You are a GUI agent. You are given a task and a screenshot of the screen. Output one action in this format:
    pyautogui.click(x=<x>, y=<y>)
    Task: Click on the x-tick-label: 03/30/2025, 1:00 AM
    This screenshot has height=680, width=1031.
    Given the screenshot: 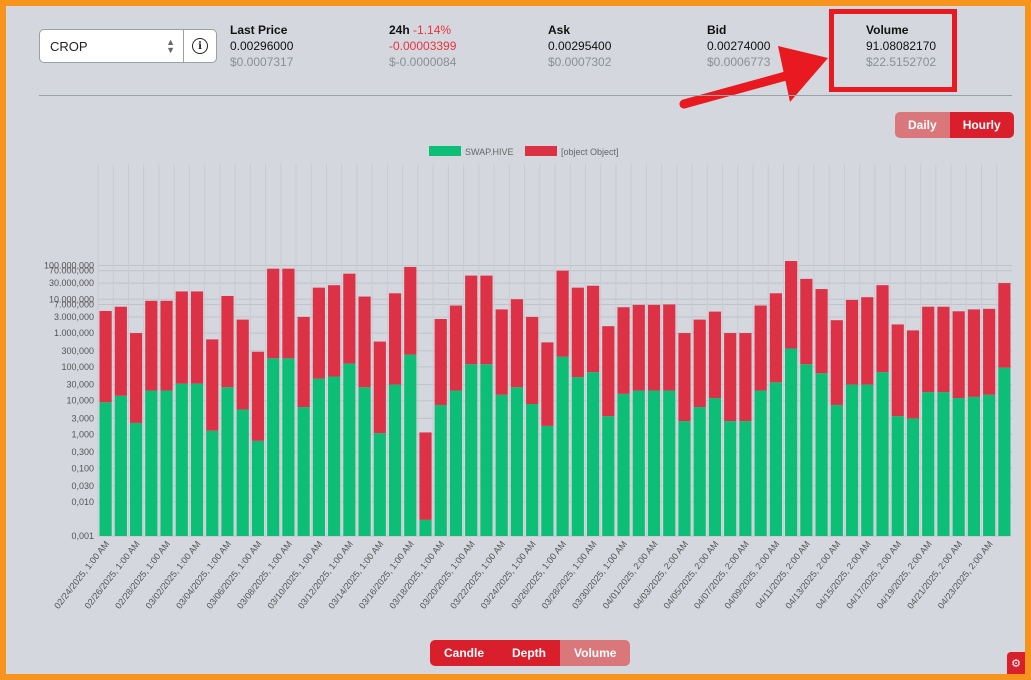 What is the action you would take?
    pyautogui.click(x=599, y=575)
    